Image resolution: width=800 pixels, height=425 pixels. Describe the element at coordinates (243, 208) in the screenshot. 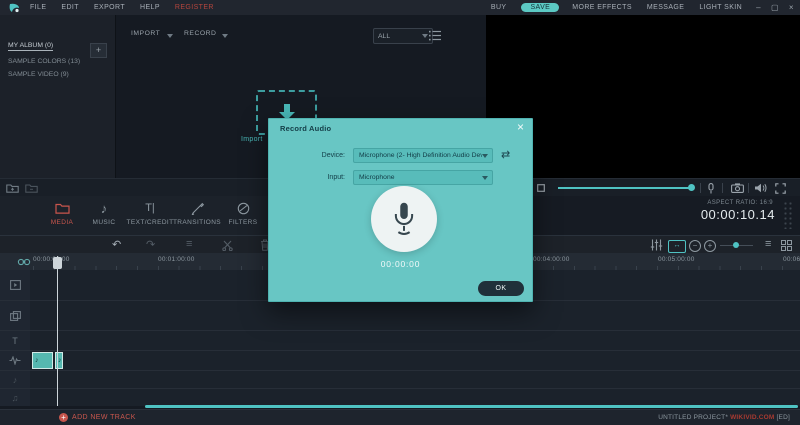

I see `filter-circle-icon` at that location.